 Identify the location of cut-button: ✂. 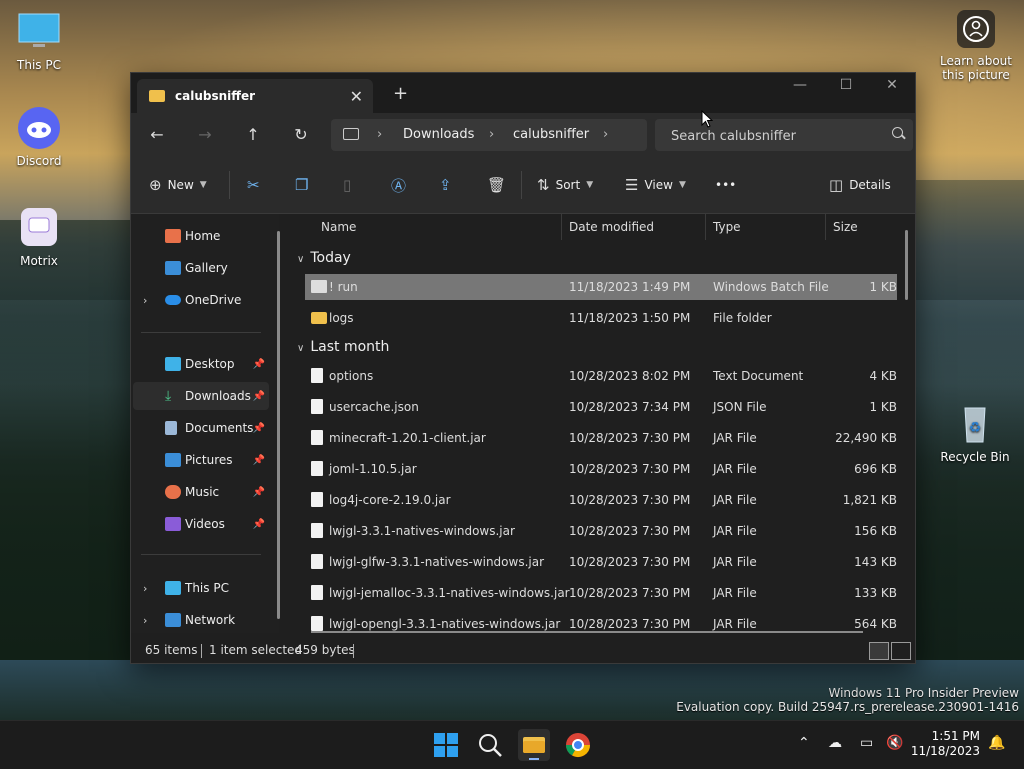
(256, 185).